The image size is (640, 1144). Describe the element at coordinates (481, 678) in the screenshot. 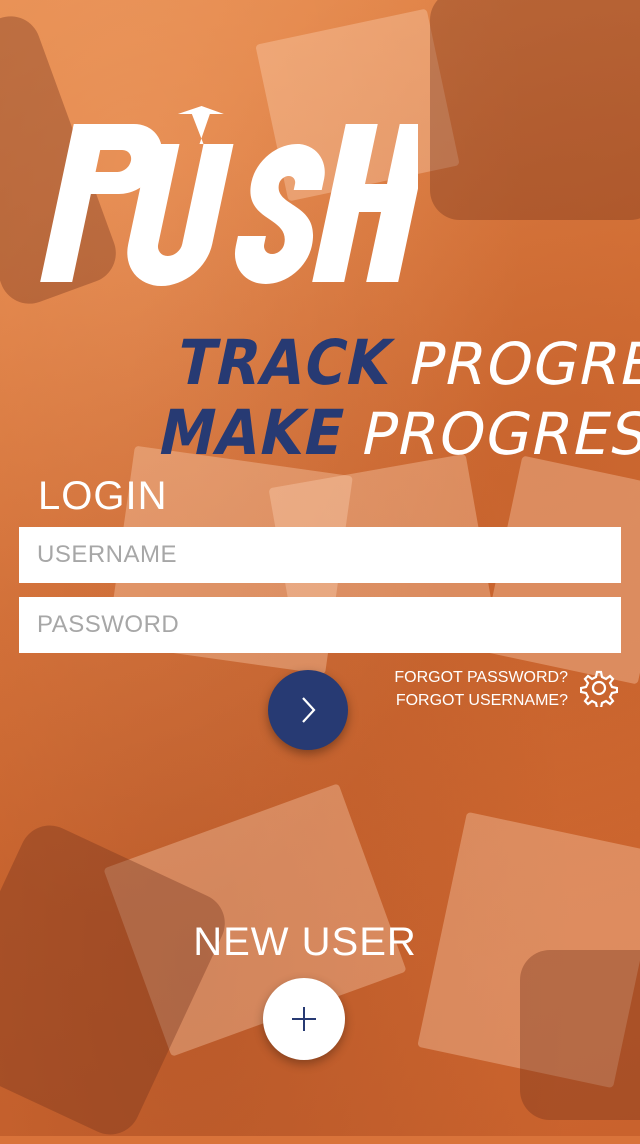

I see `forgot-password-link: FORGOT PASSWORD?` at that location.